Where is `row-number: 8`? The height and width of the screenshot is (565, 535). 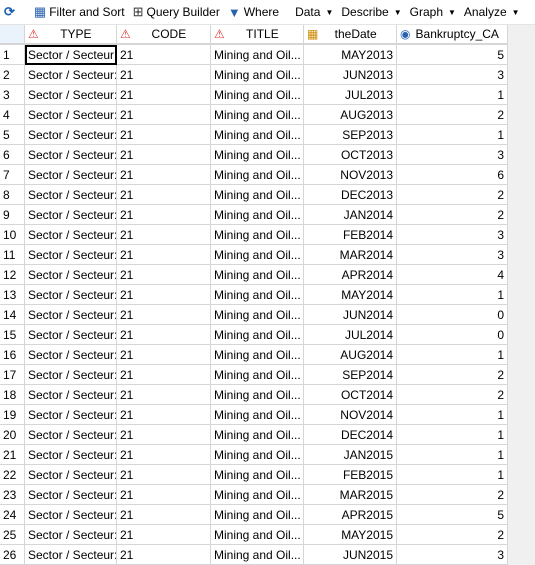 row-number: 8 is located at coordinates (12, 195).